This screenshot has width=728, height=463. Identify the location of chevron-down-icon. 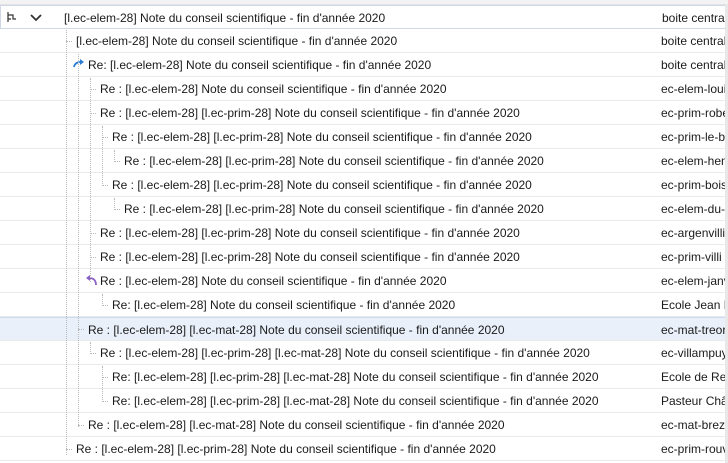
(36, 18).